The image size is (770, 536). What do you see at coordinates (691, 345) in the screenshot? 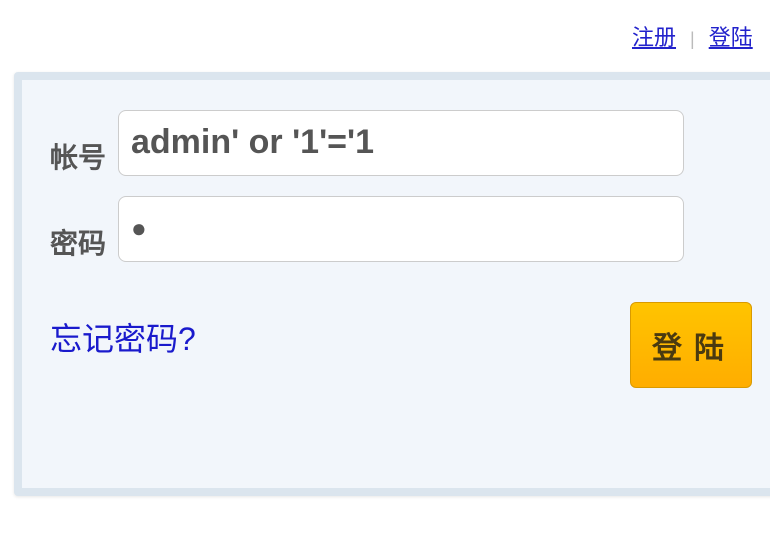
I see `login-button: 登陆` at bounding box center [691, 345].